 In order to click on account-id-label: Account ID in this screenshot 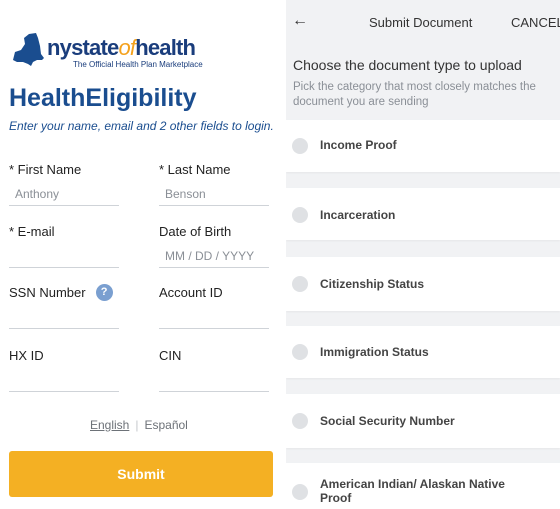, I will do `click(191, 292)`.